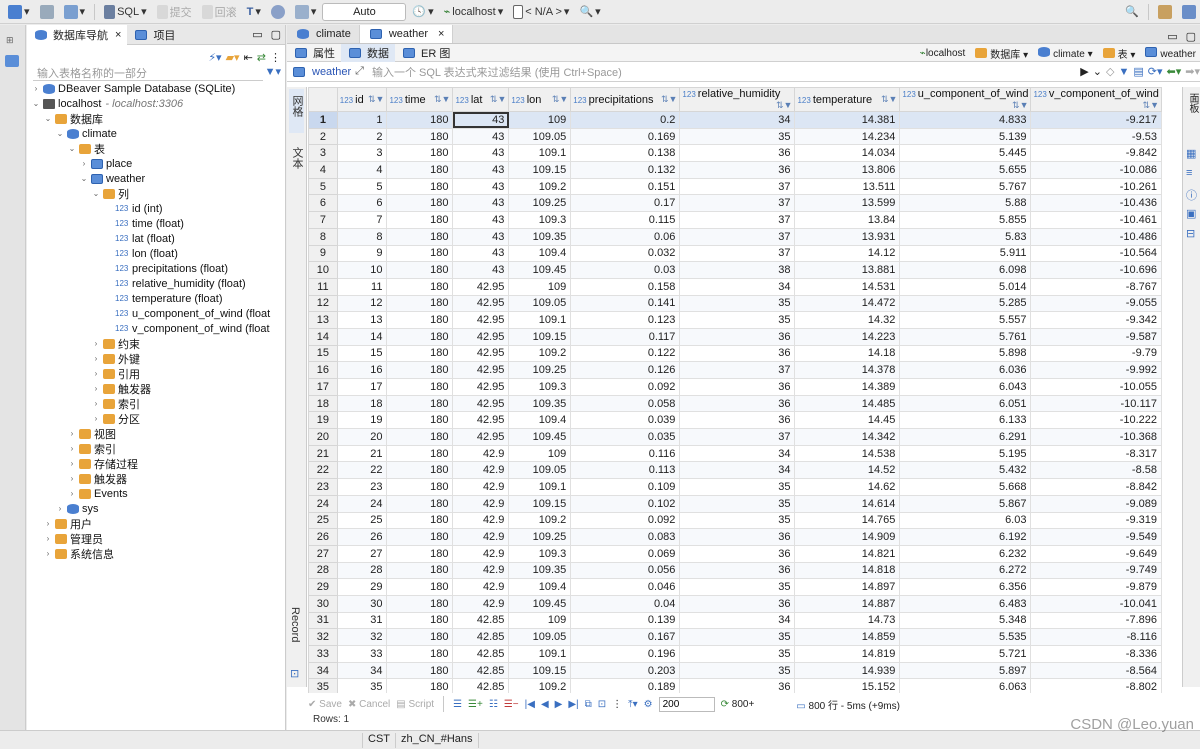 The width and height of the screenshot is (1200, 749). I want to click on table-cell: 0.126, so click(625, 370).